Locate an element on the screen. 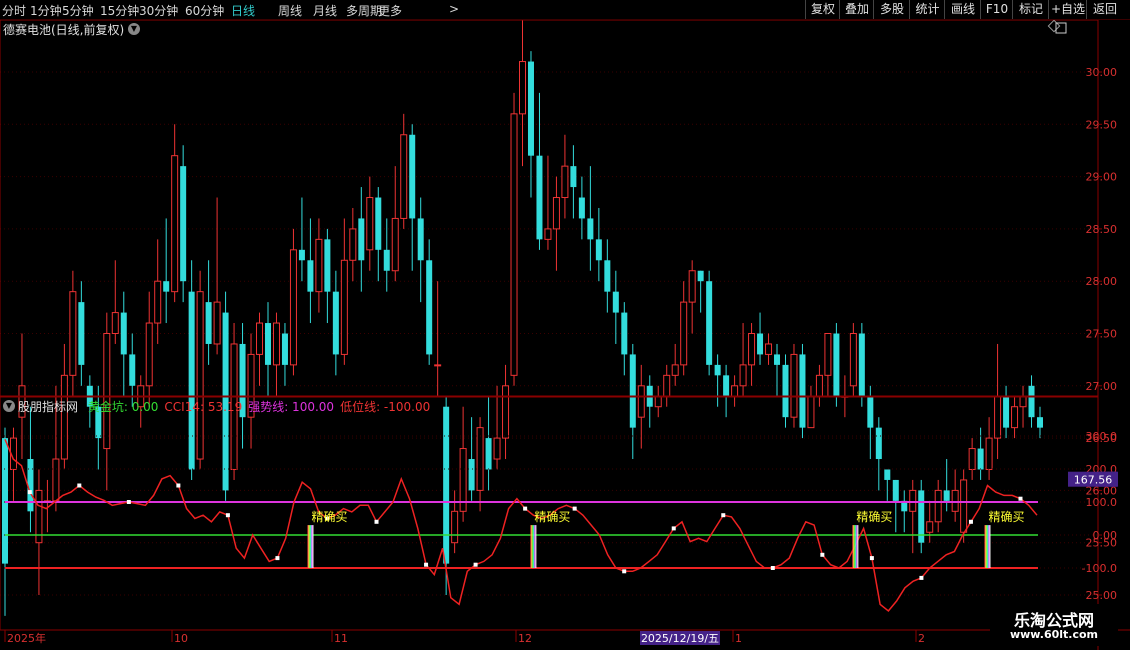 The image size is (1130, 650). more-arrow-icon: > is located at coordinates (454, 9).